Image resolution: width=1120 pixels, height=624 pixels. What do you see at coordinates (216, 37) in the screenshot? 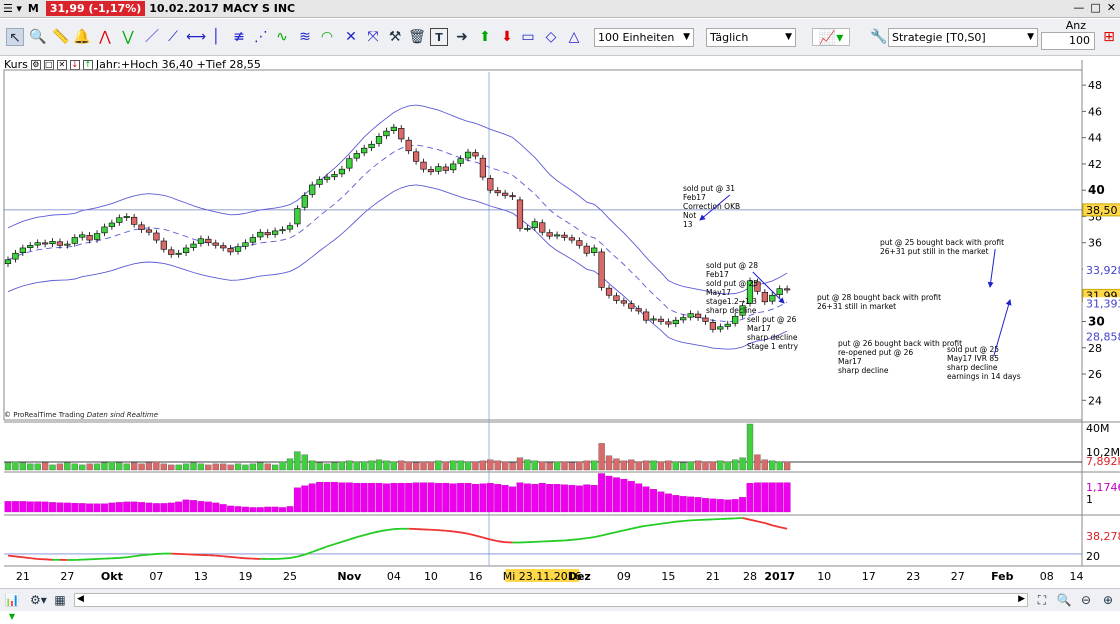
I see `vertical-line-icon: │` at bounding box center [216, 37].